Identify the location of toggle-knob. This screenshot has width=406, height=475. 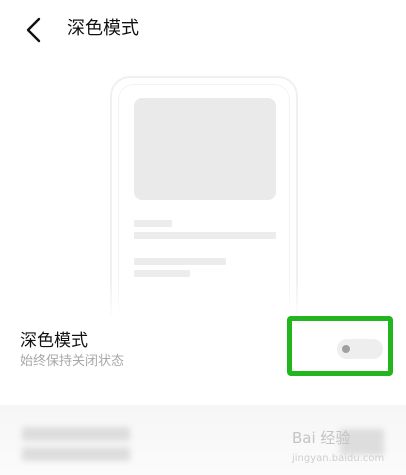
(346, 349).